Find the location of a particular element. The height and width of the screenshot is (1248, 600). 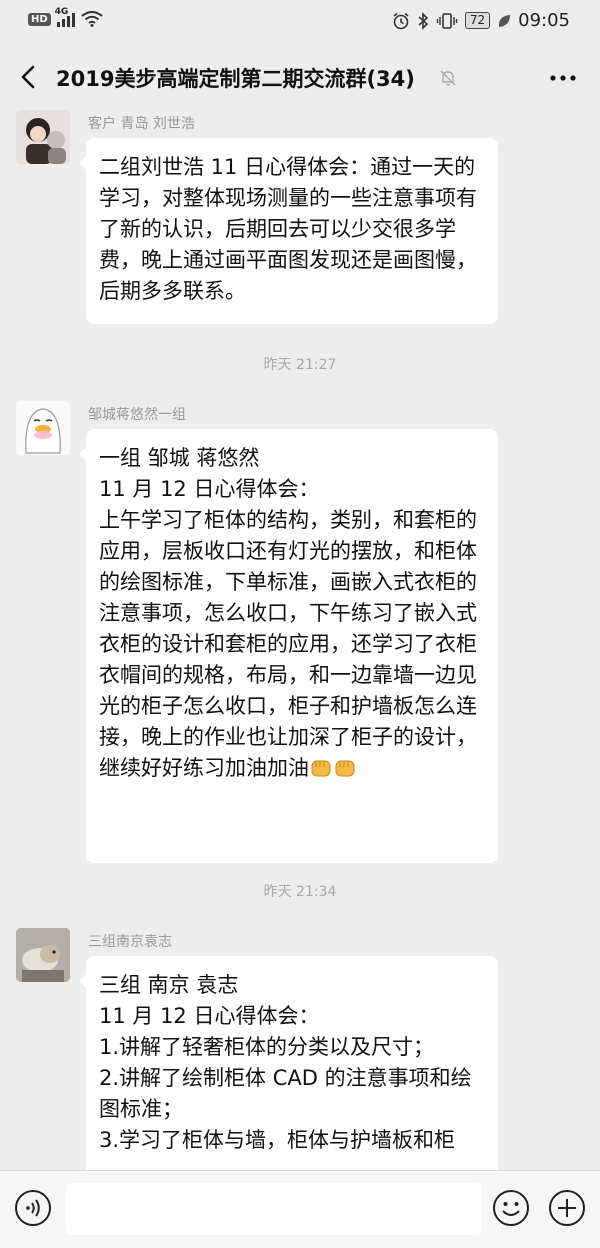

sender-name: 邹城蒋悠然一组 is located at coordinates (137, 415).